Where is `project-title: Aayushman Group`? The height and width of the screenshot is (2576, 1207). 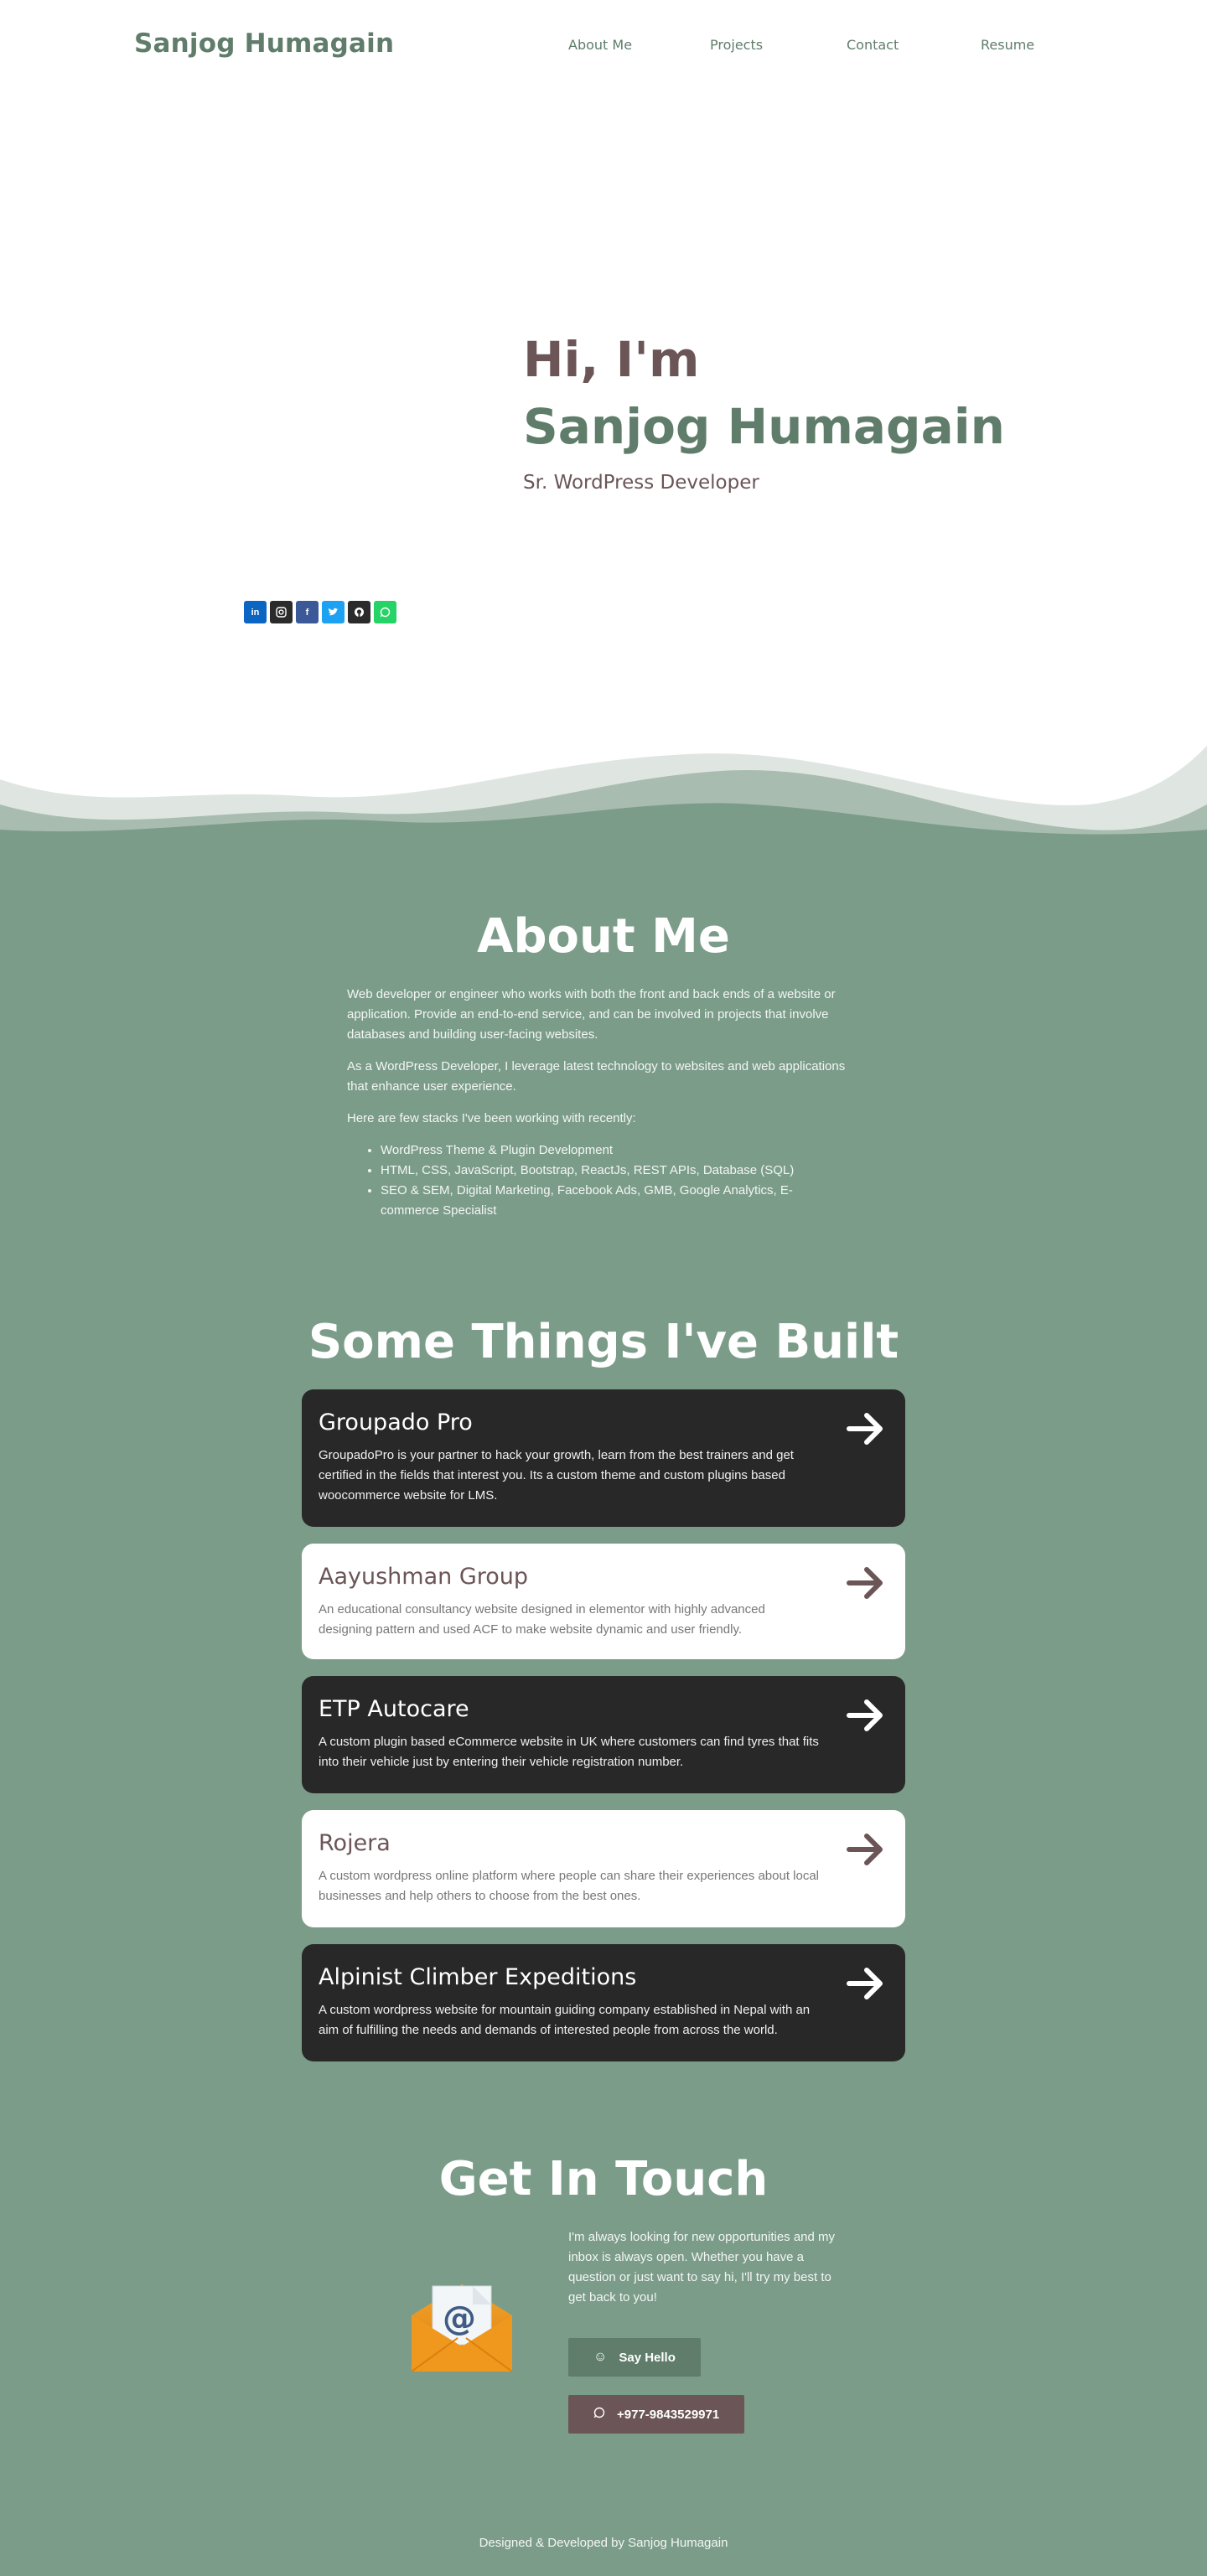
project-title: Aayushman Group is located at coordinates (424, 1577).